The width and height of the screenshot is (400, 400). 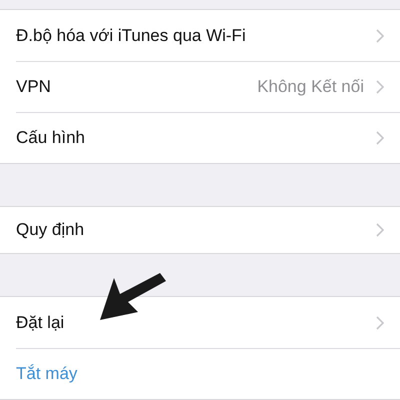 I want to click on row-value: Không Kết nối, so click(x=310, y=87).